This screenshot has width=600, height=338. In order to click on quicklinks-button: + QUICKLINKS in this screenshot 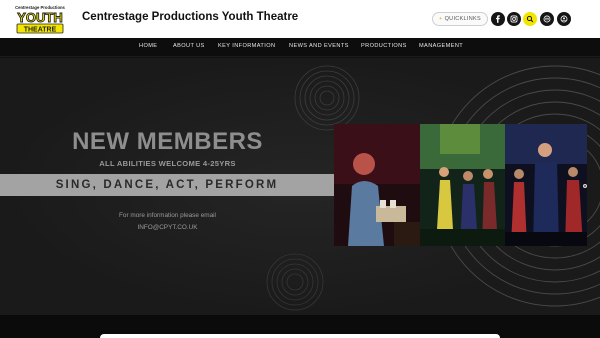, I will do `click(460, 19)`.